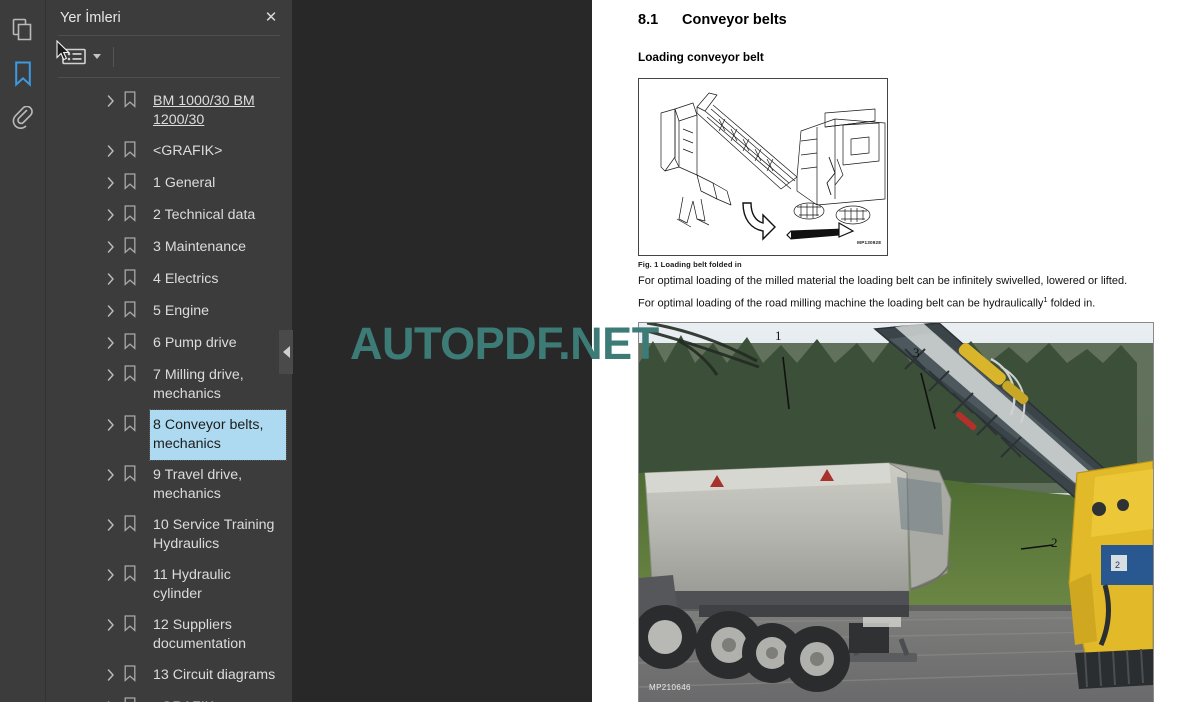 The width and height of the screenshot is (1200, 702). Describe the element at coordinates (184, 183) in the screenshot. I see `bookmark-item-label: 1 General` at that location.